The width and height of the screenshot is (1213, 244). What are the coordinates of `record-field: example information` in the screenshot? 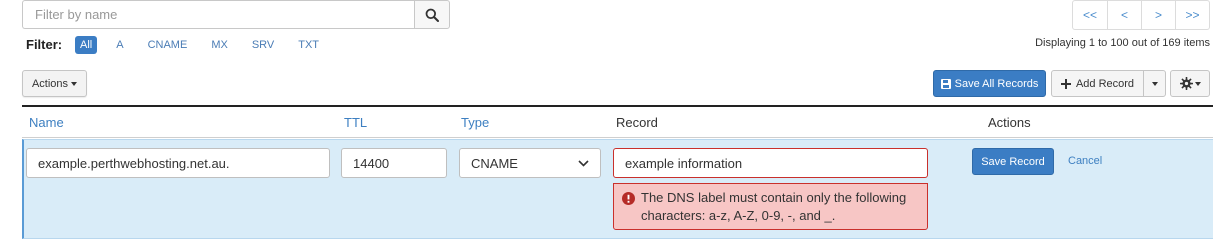 It's located at (770, 163).